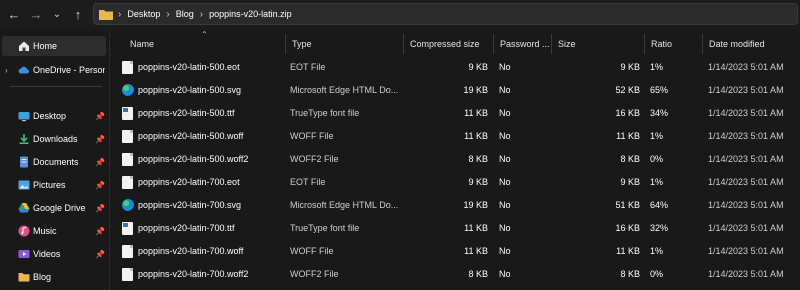 Image resolution: width=800 pixels, height=290 pixels. I want to click on up-arrow-icon: ↑, so click(78, 15).